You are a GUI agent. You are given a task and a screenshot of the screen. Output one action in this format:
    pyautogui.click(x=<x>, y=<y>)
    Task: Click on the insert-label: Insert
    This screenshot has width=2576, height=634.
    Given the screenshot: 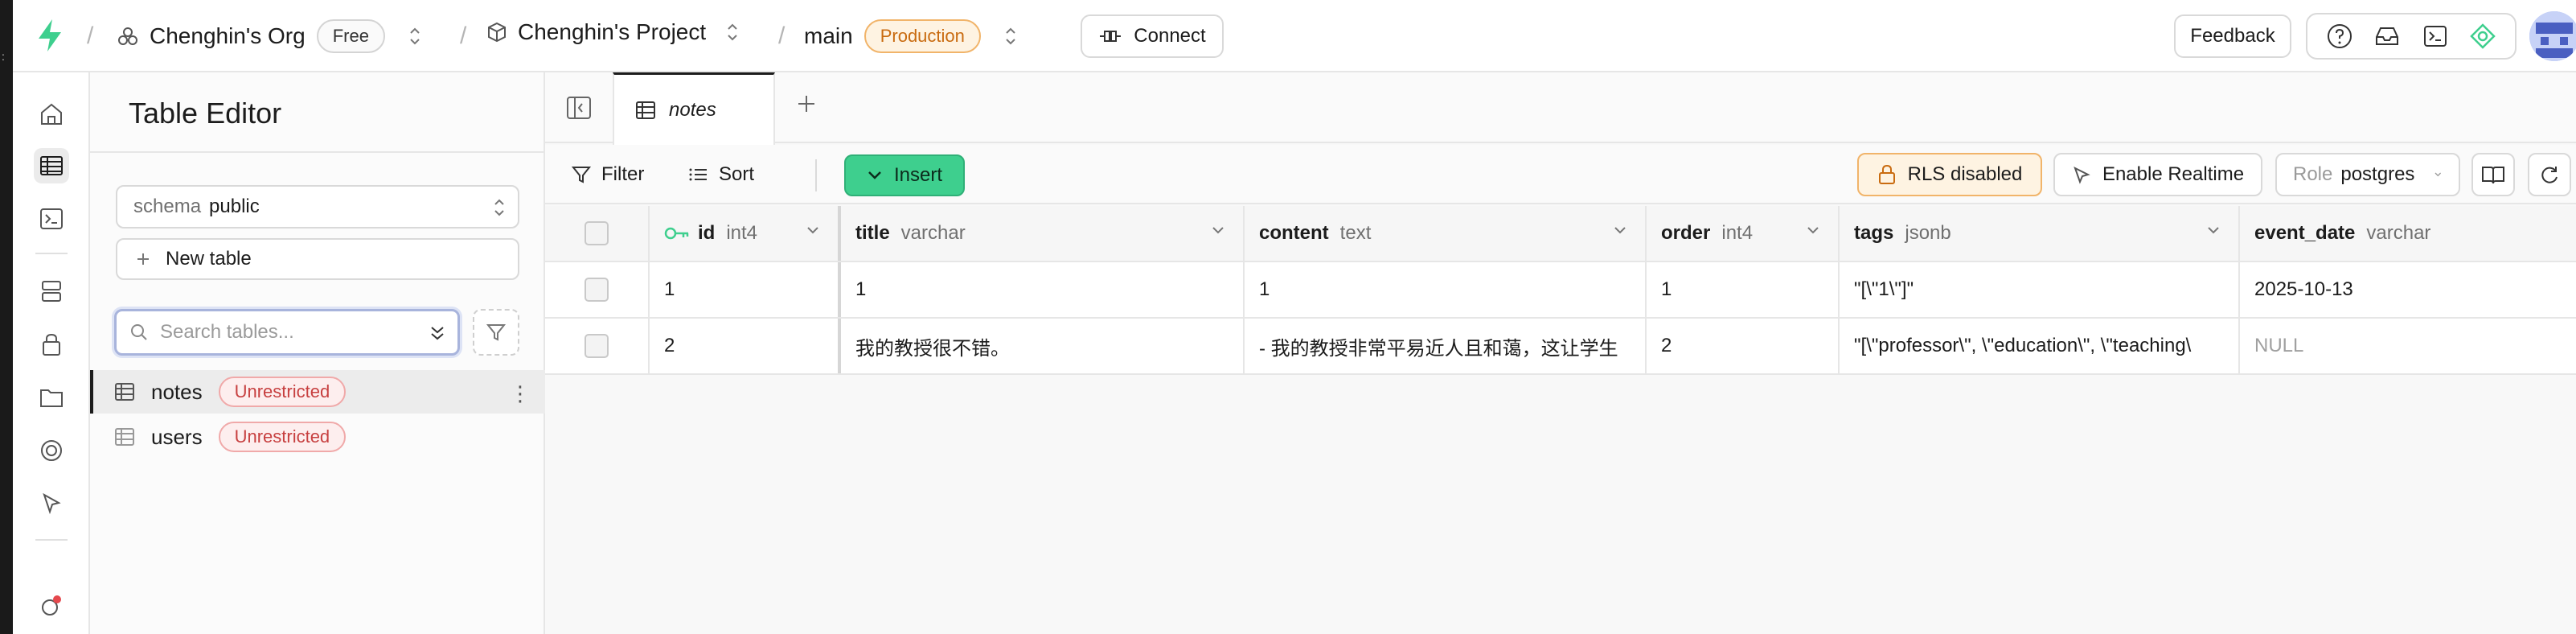 What is the action you would take?
    pyautogui.click(x=918, y=175)
    